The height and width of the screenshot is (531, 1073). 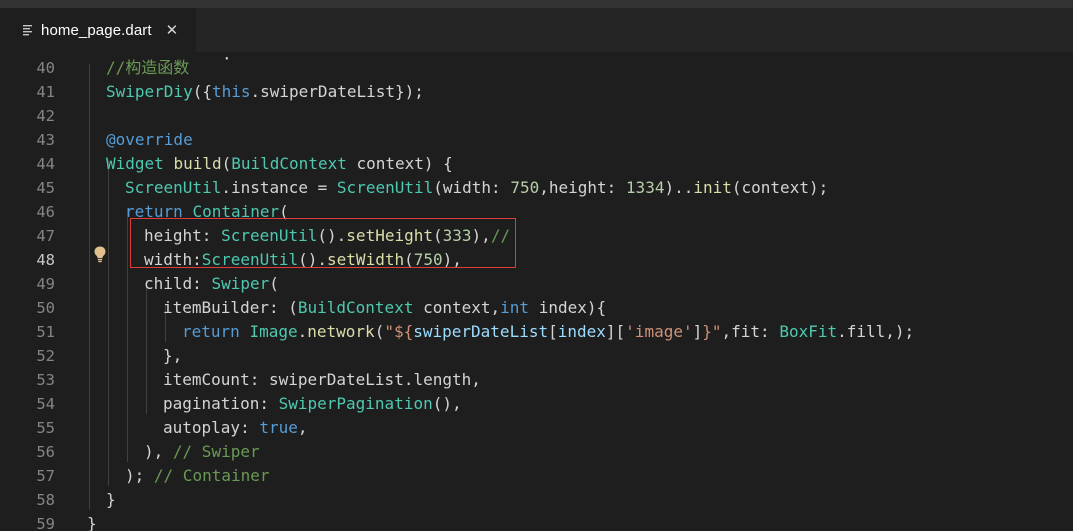 What do you see at coordinates (645, 187) in the screenshot?
I see `code-token: 1334` at bounding box center [645, 187].